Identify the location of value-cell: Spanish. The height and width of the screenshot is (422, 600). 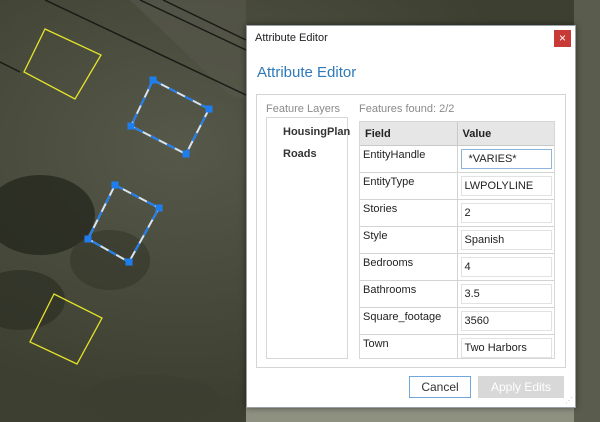
(505, 240).